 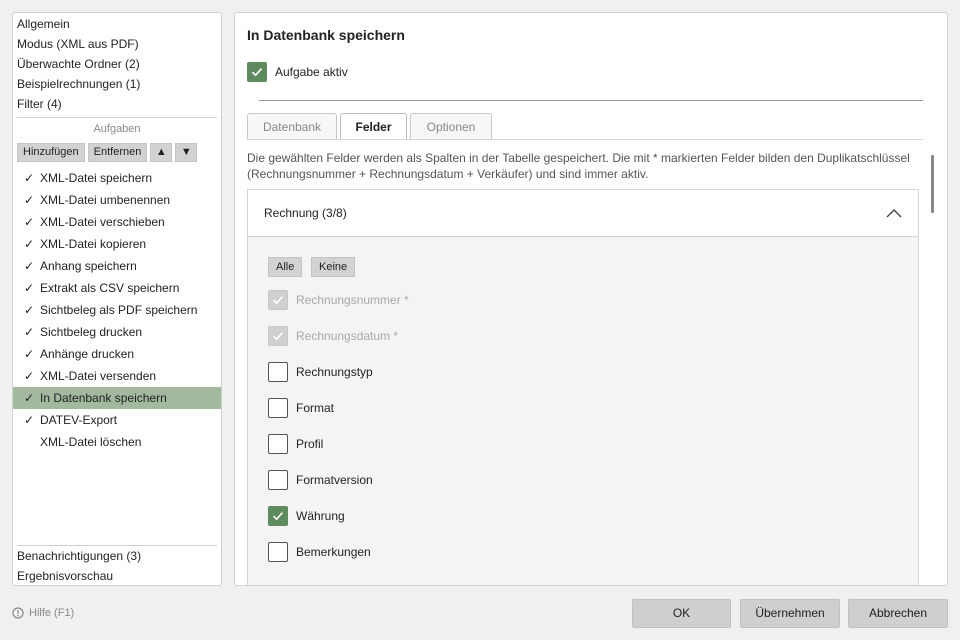 What do you see at coordinates (583, 213) in the screenshot?
I see `rechnung-section-header: Rechnung (3/8)` at bounding box center [583, 213].